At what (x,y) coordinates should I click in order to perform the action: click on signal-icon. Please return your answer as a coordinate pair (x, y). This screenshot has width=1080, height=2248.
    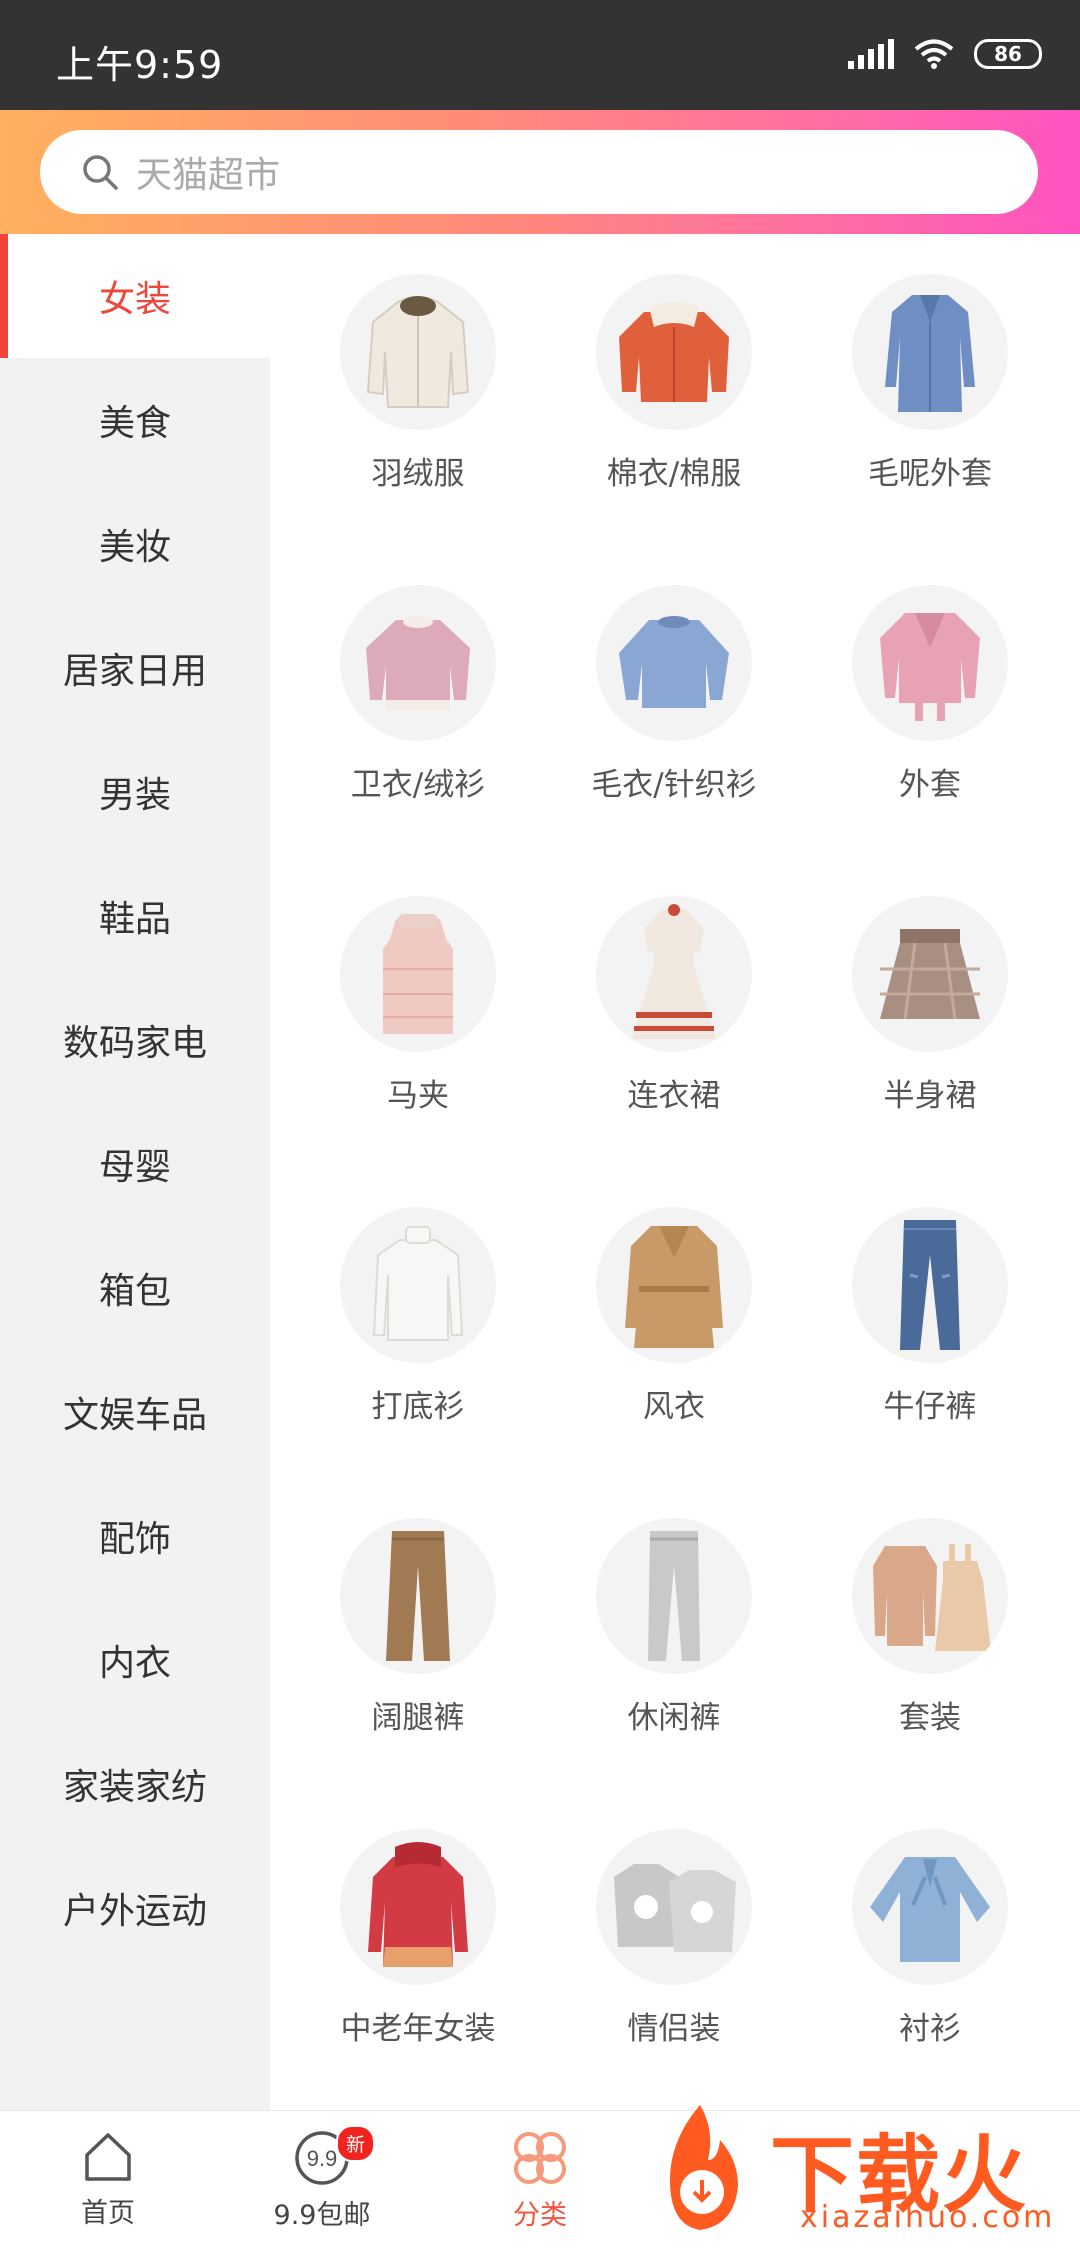
    Looking at the image, I should click on (871, 54).